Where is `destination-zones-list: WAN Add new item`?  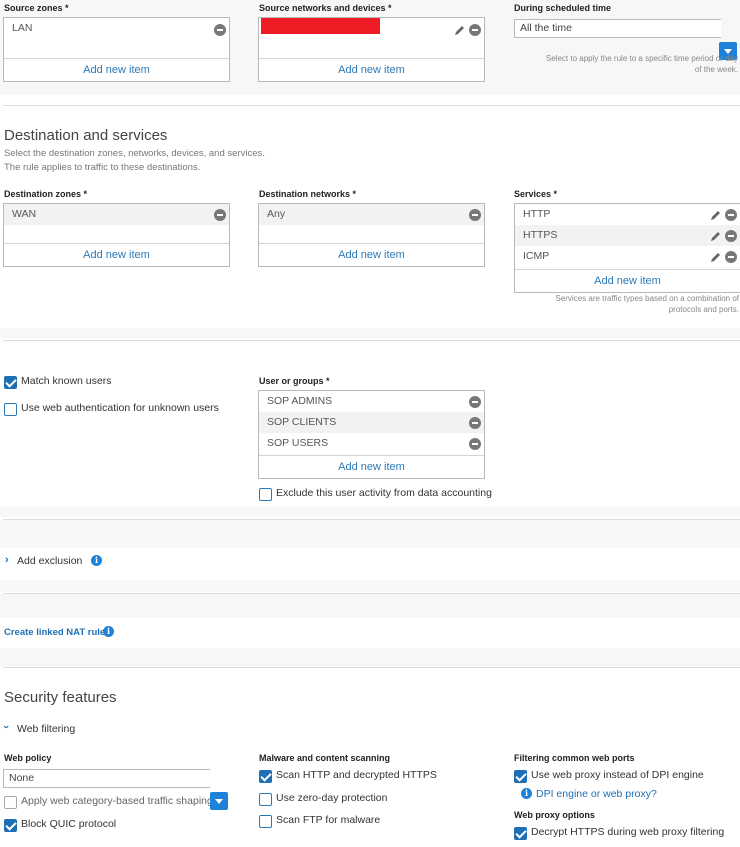 destination-zones-list: WAN Add new item is located at coordinates (116, 235).